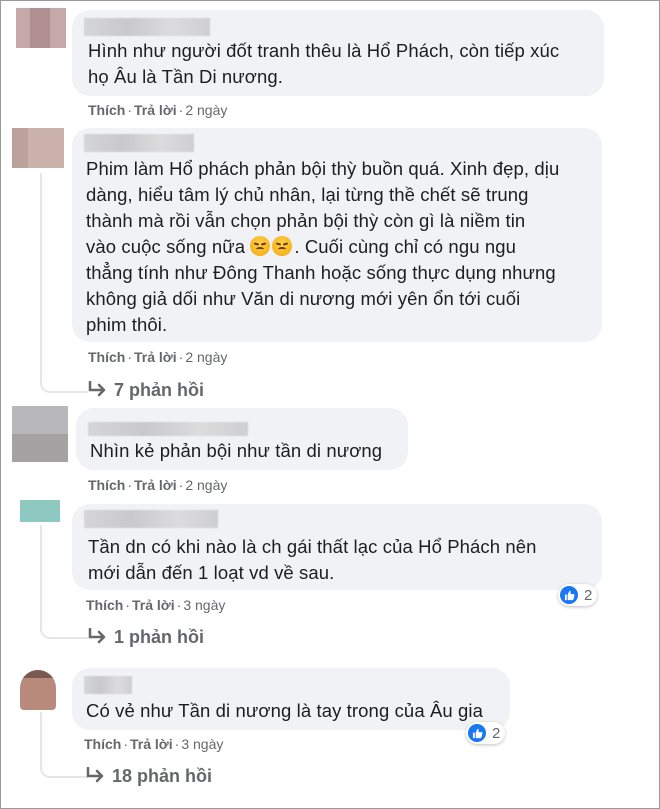  What do you see at coordinates (159, 390) in the screenshot?
I see `replies-count: 7 phản hồi` at bounding box center [159, 390].